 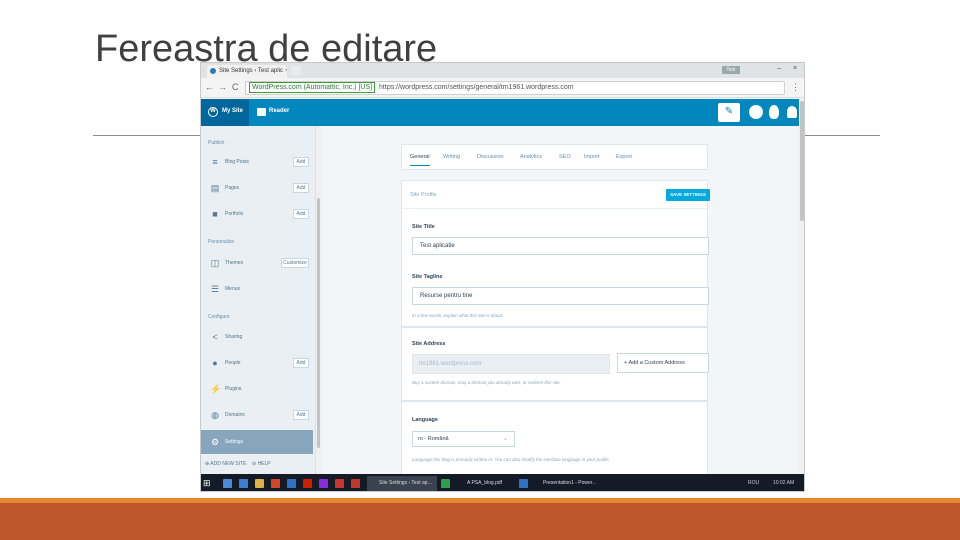 I want to click on opera-icon, so click(x=307, y=483).